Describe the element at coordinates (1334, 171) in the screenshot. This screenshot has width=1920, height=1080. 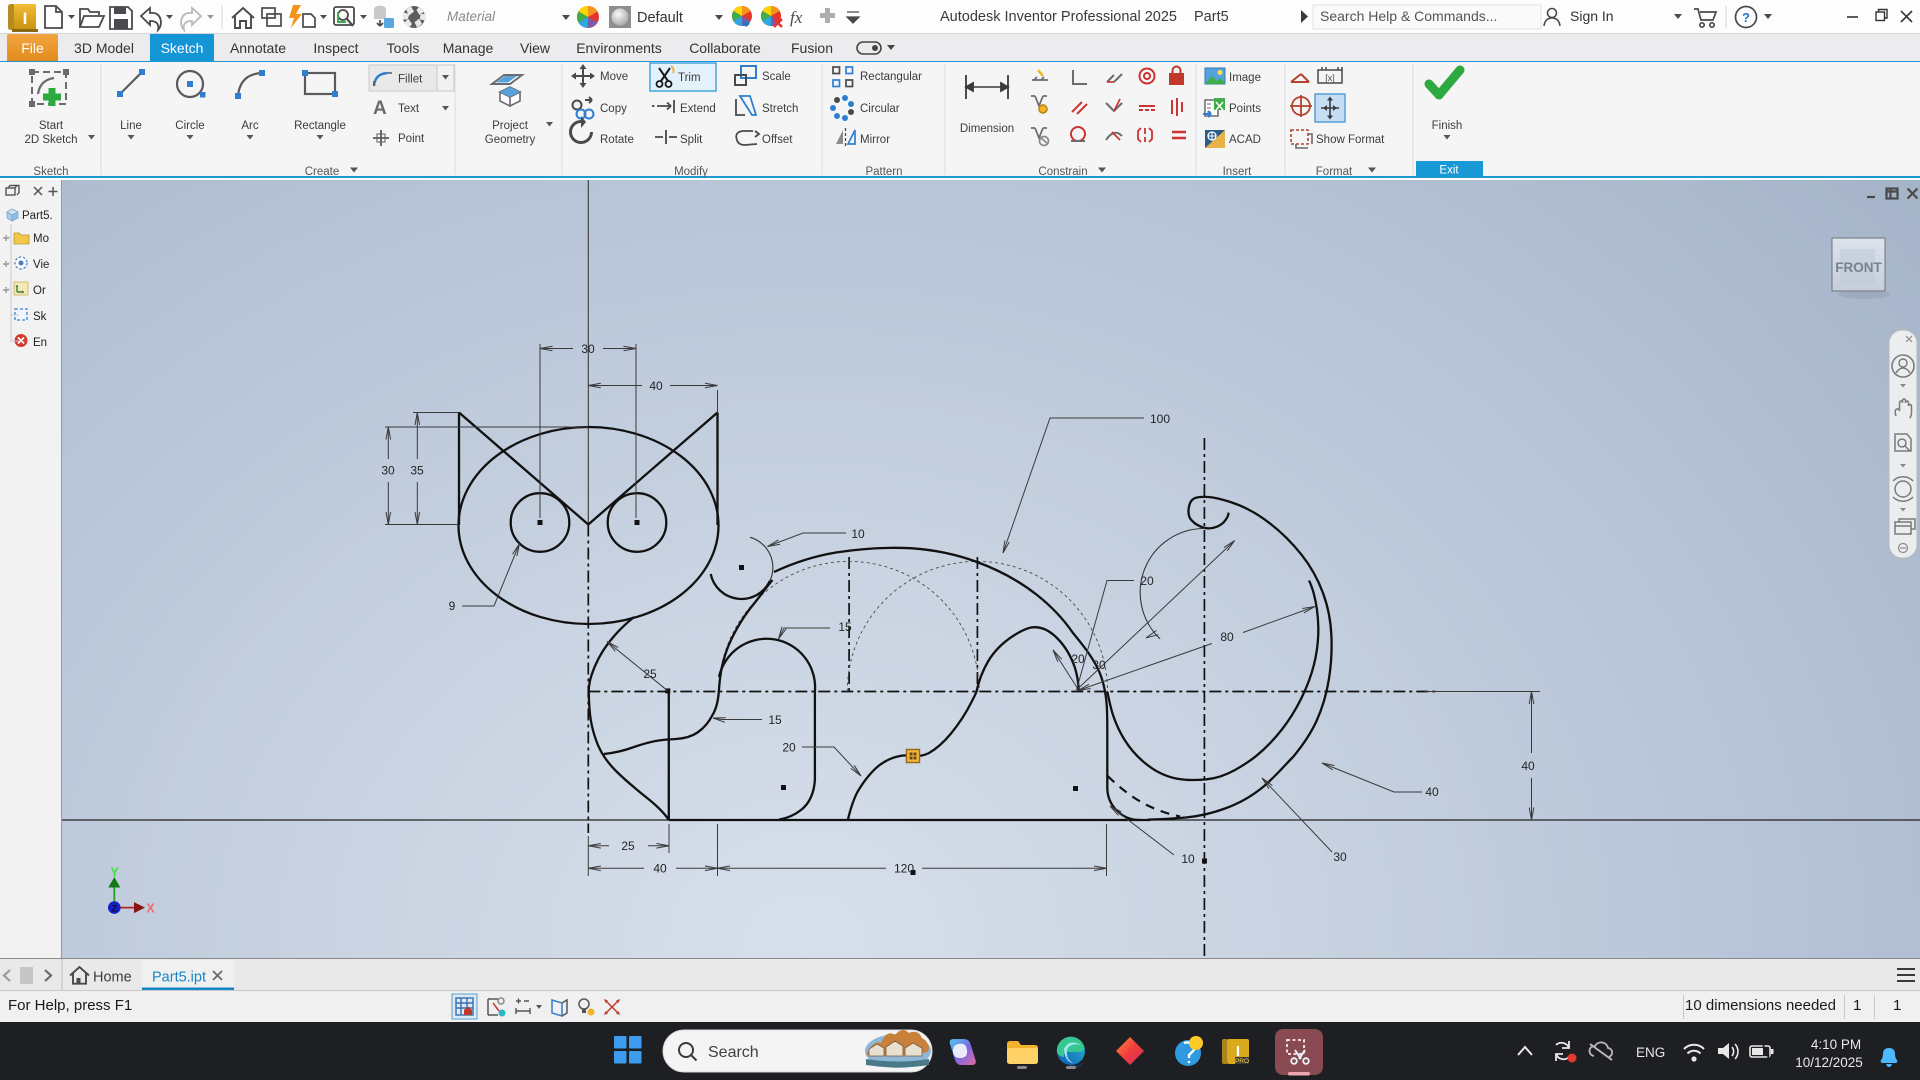
I see `svg-text: Format` at that location.